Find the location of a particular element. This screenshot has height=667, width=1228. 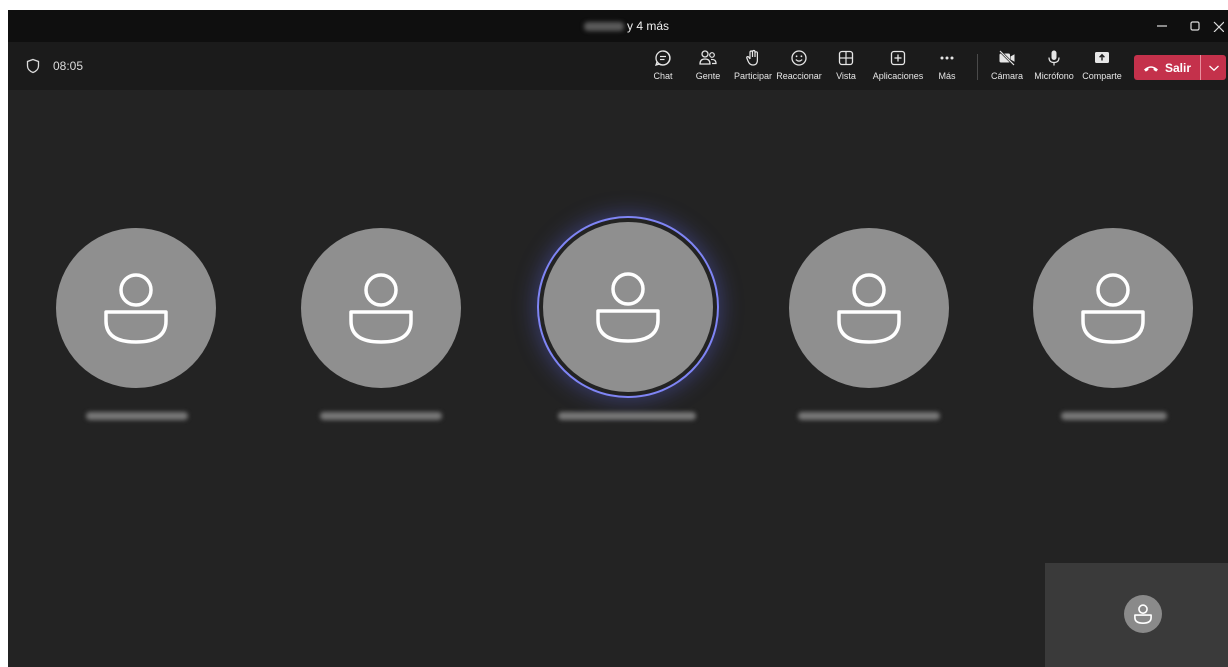

self-view-panel is located at coordinates (1136, 615).